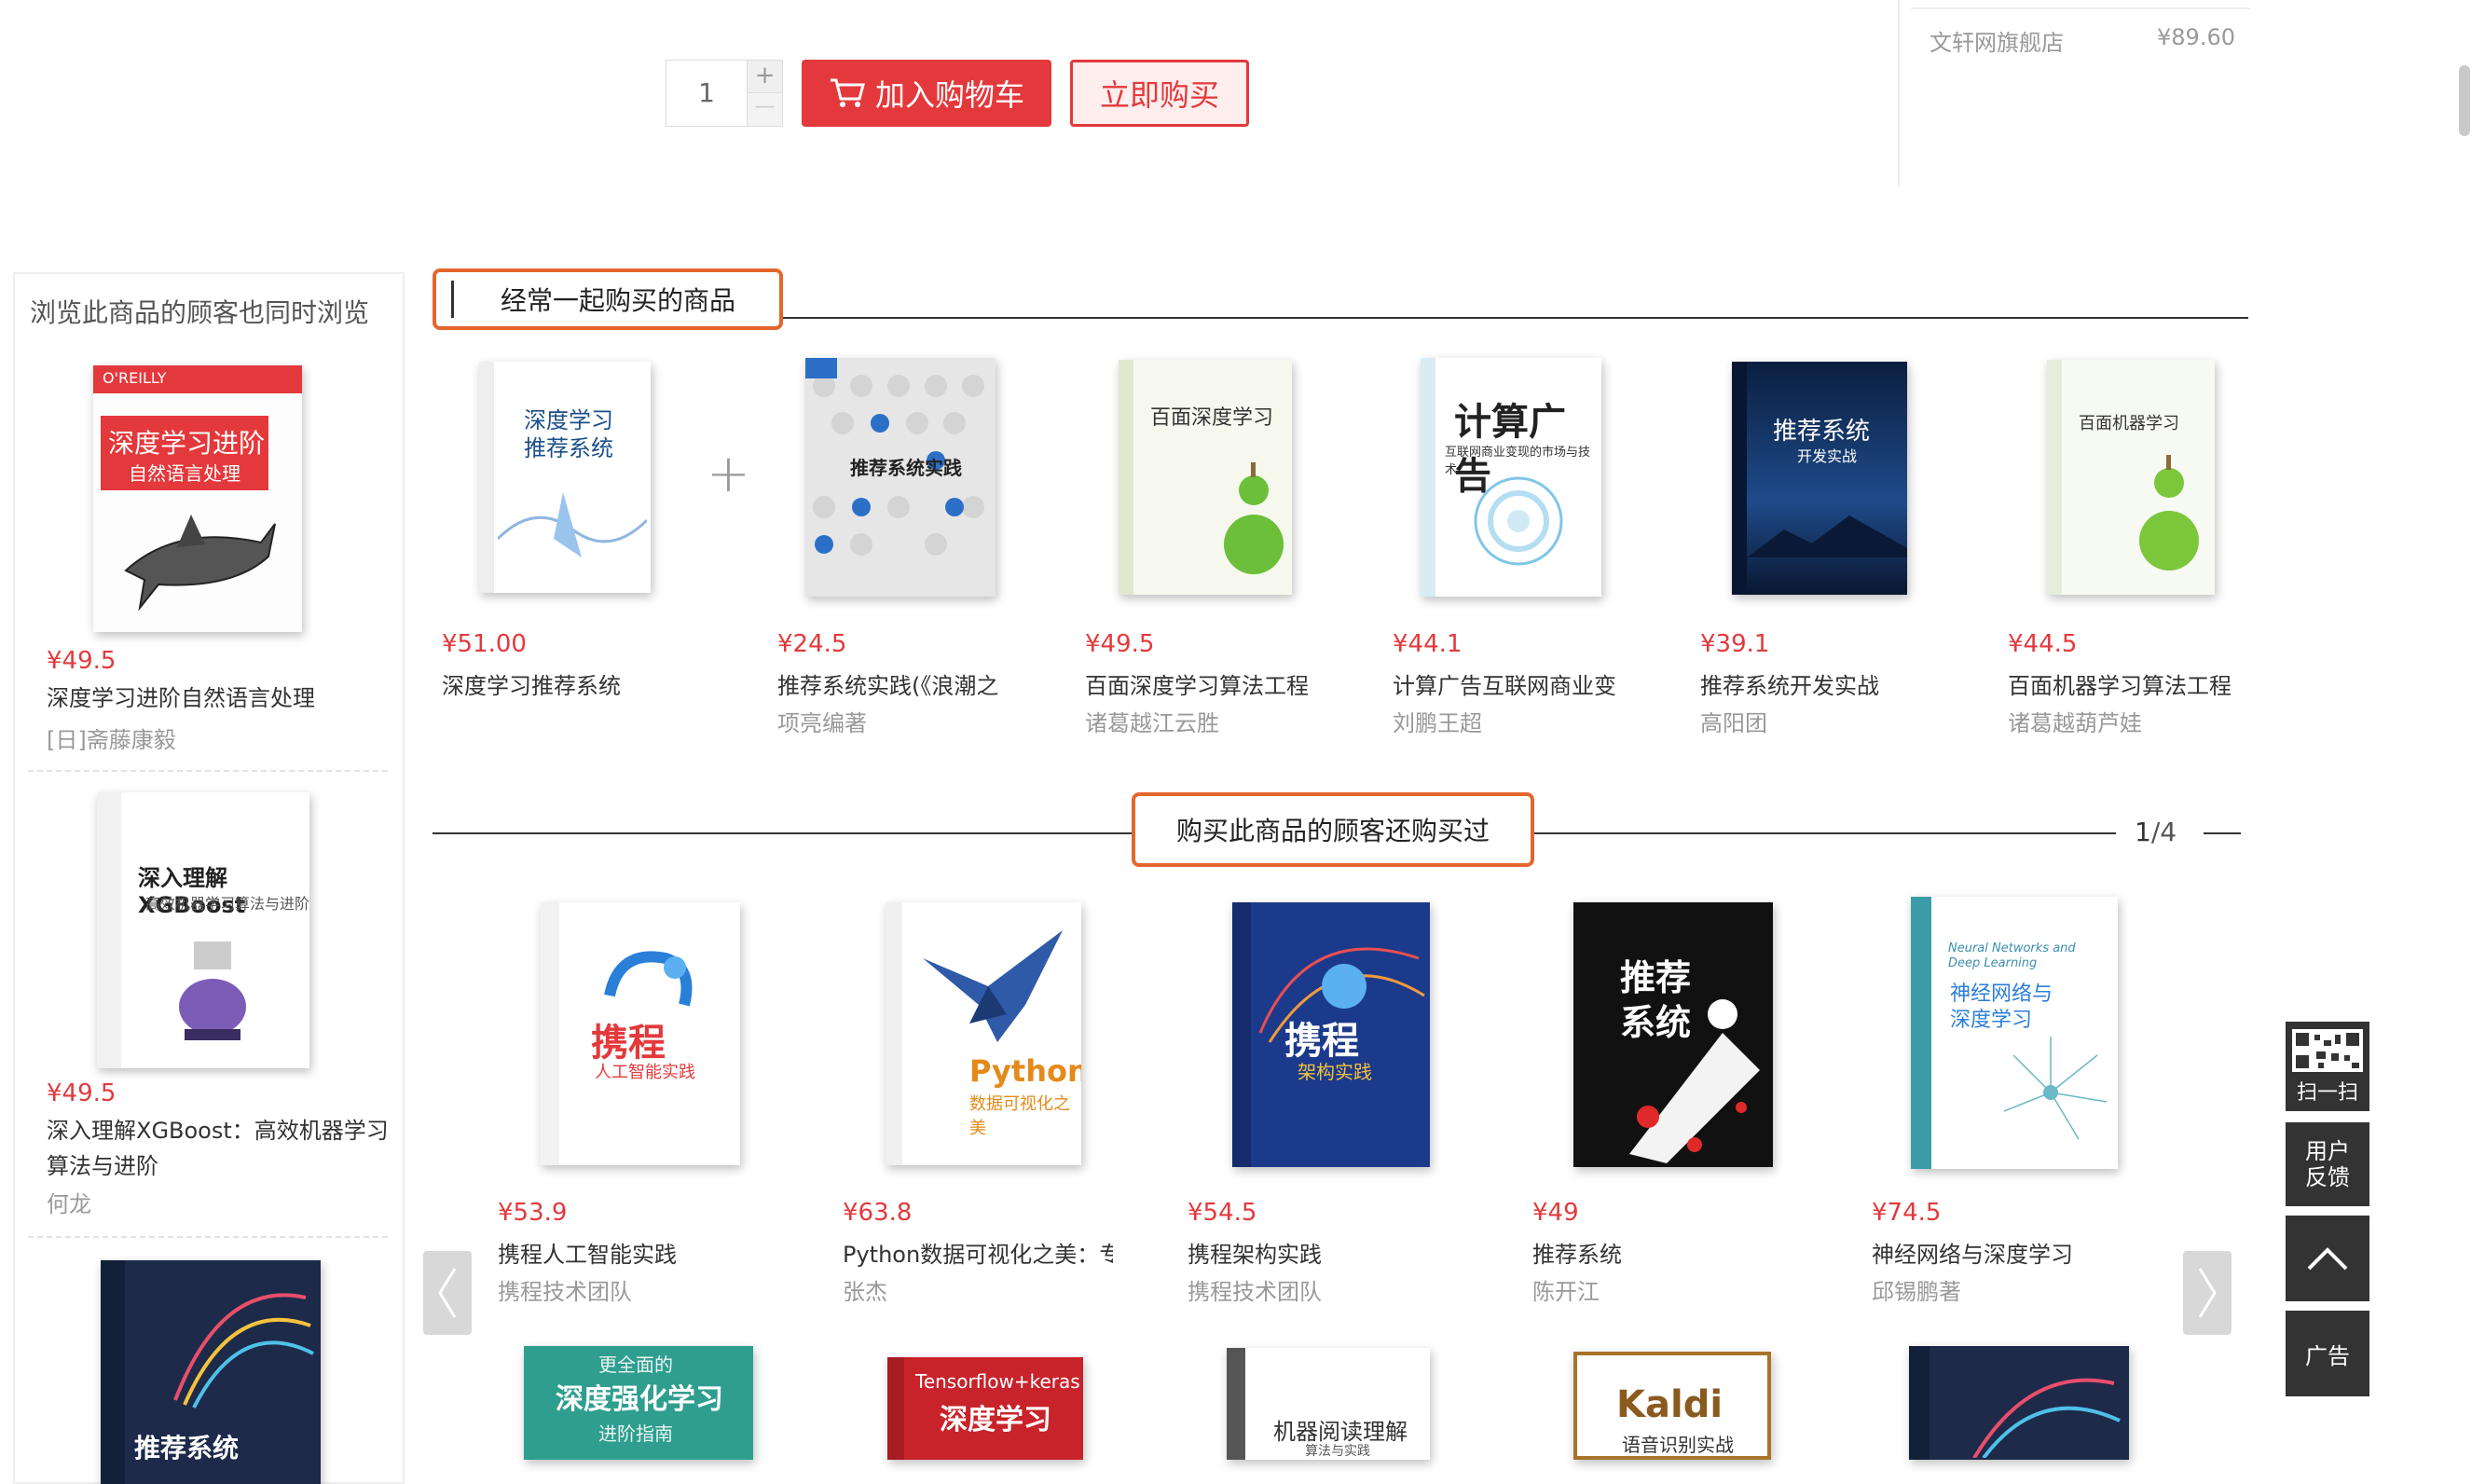 The image size is (2472, 1484). What do you see at coordinates (764, 77) in the screenshot?
I see `increase-button: +` at bounding box center [764, 77].